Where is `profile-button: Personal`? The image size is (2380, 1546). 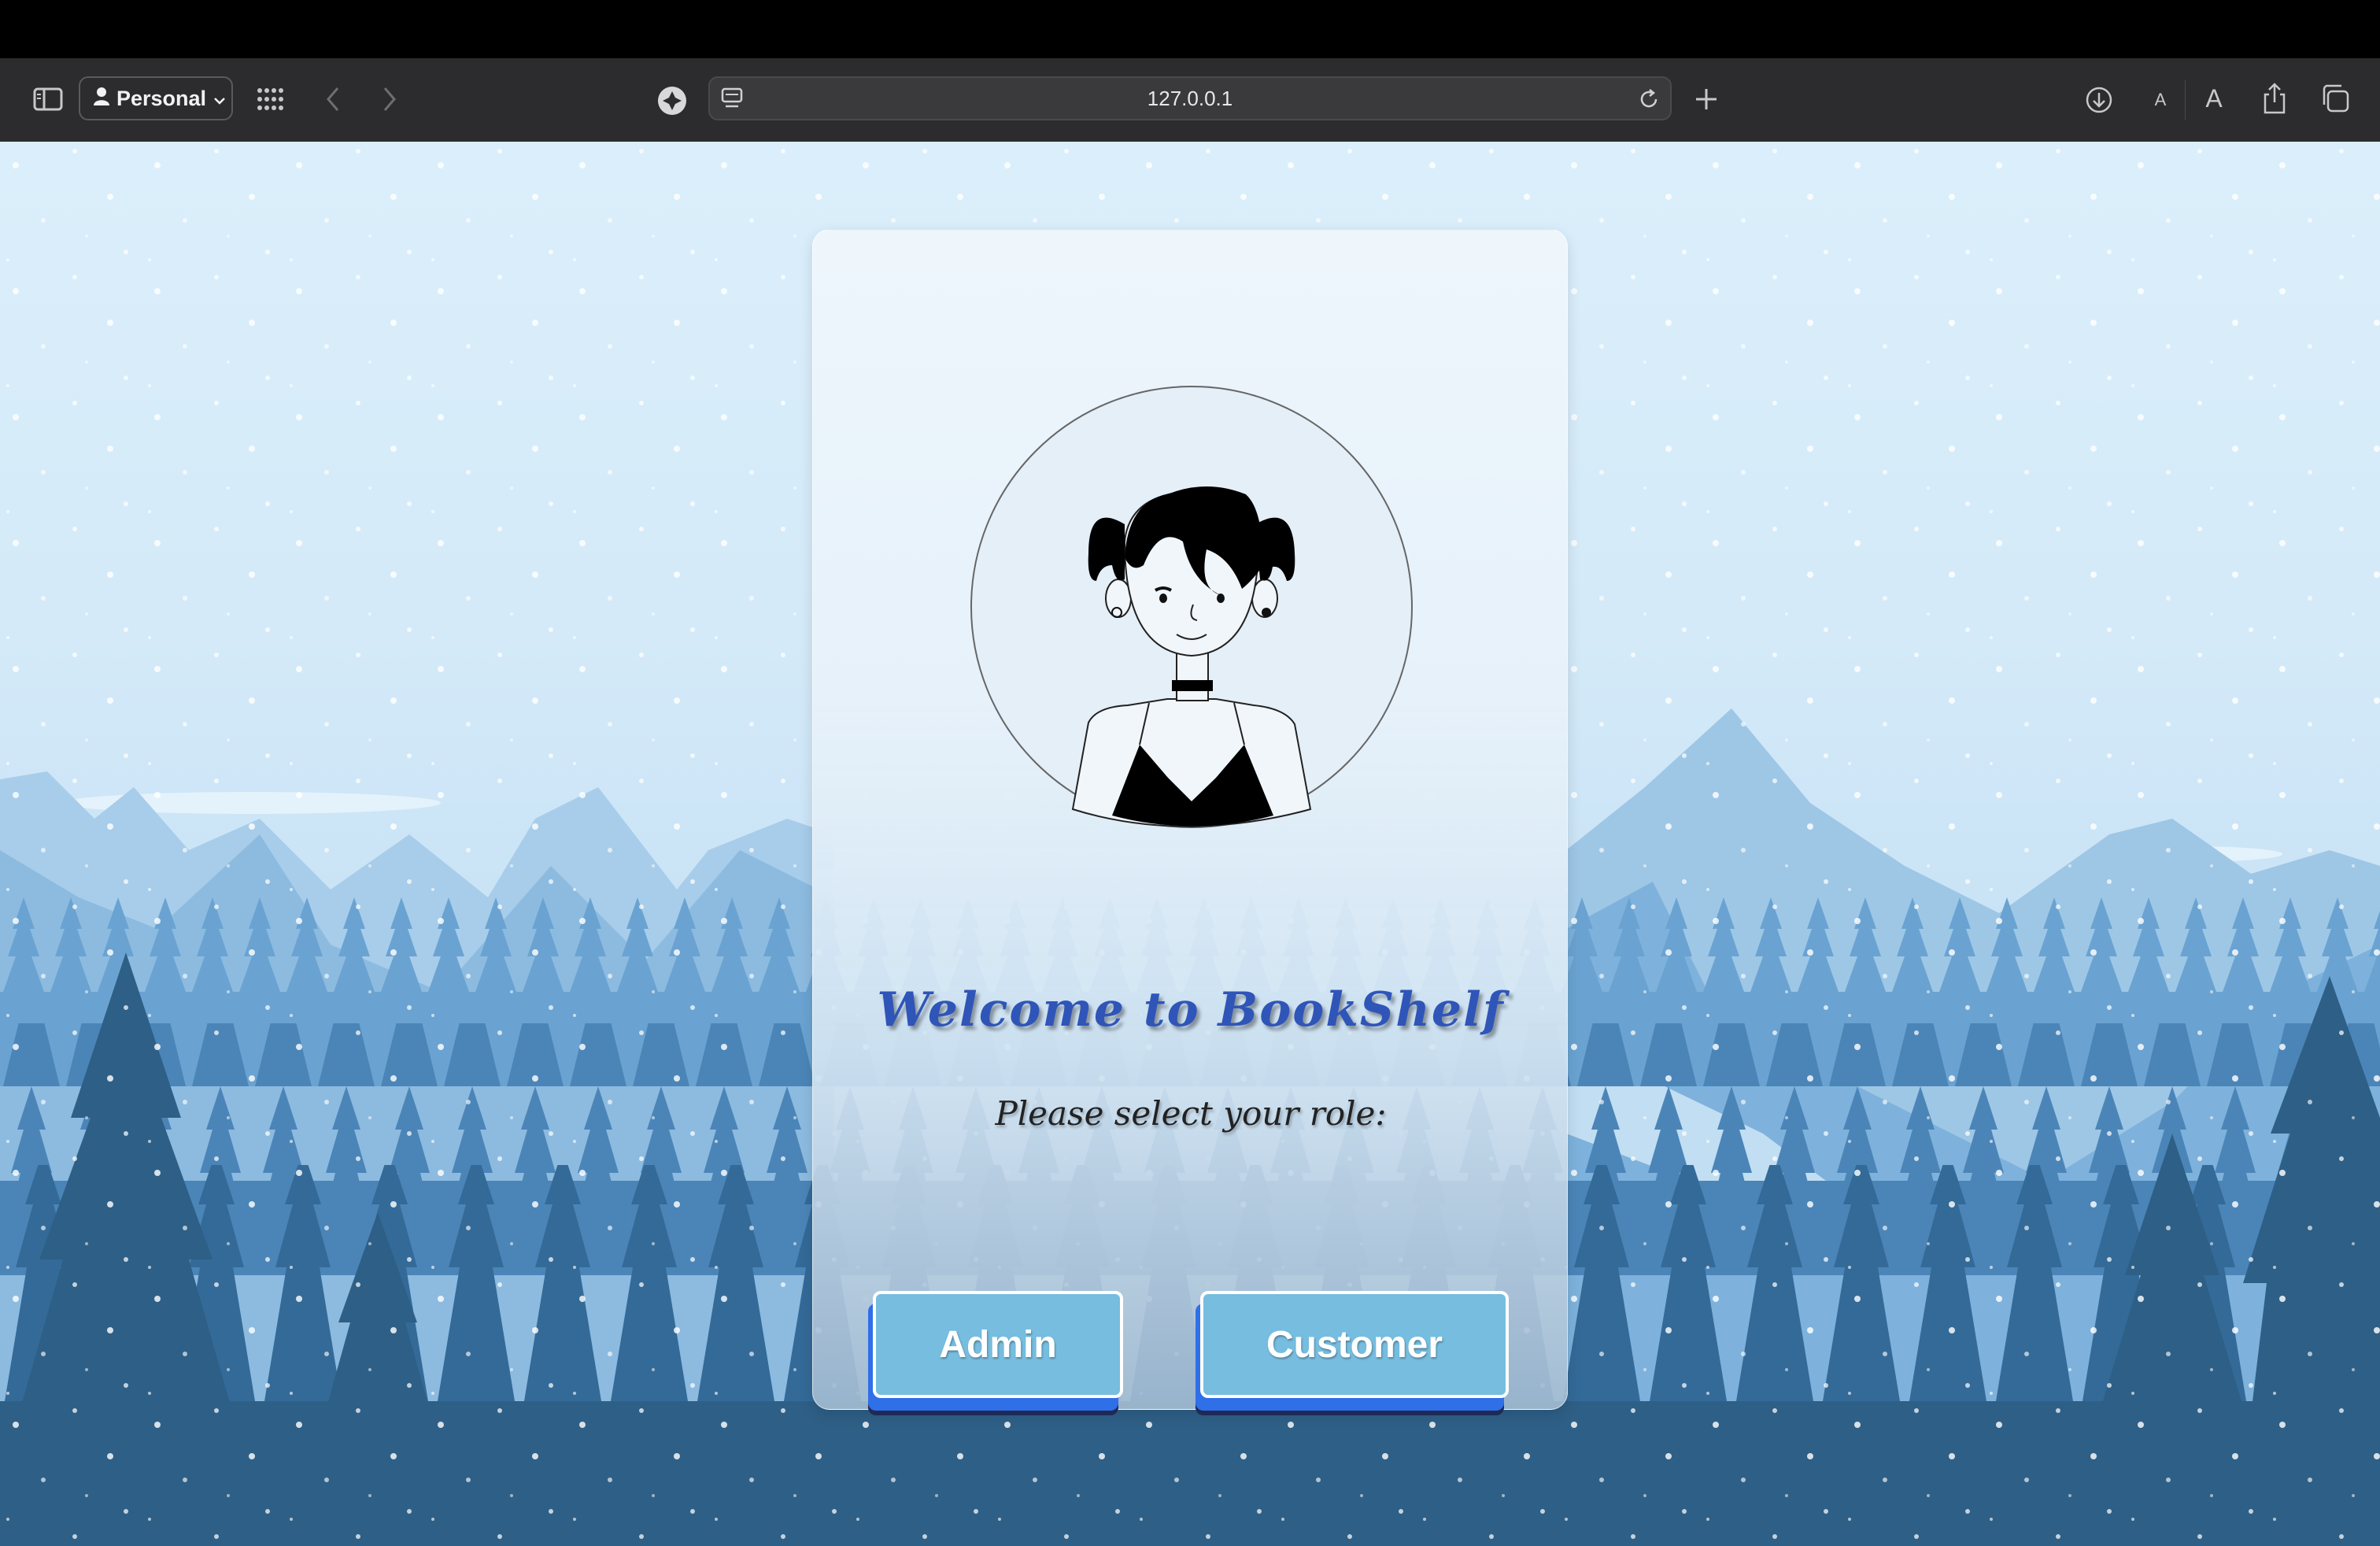
profile-button: Personal is located at coordinates (156, 98).